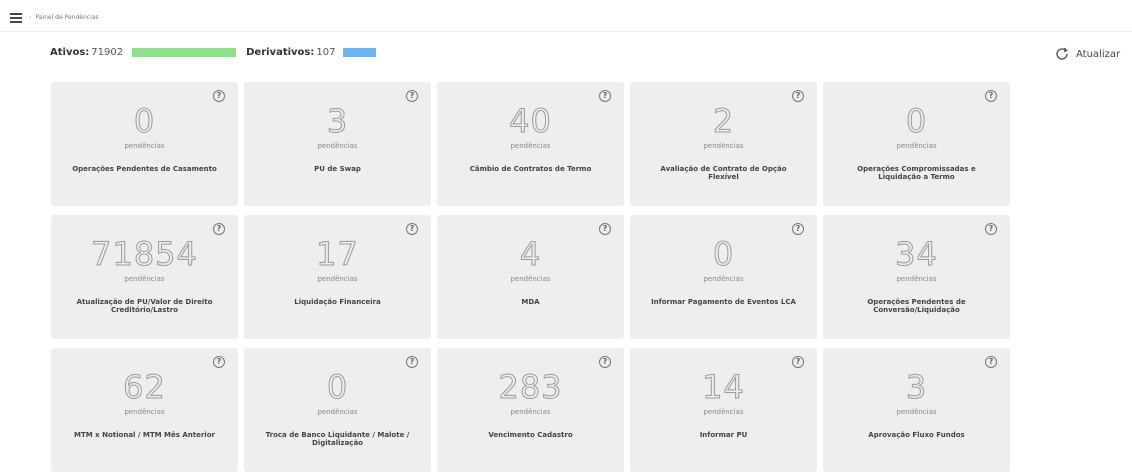  I want to click on card-title: Câmbio de Contratos de Termo, so click(530, 169).